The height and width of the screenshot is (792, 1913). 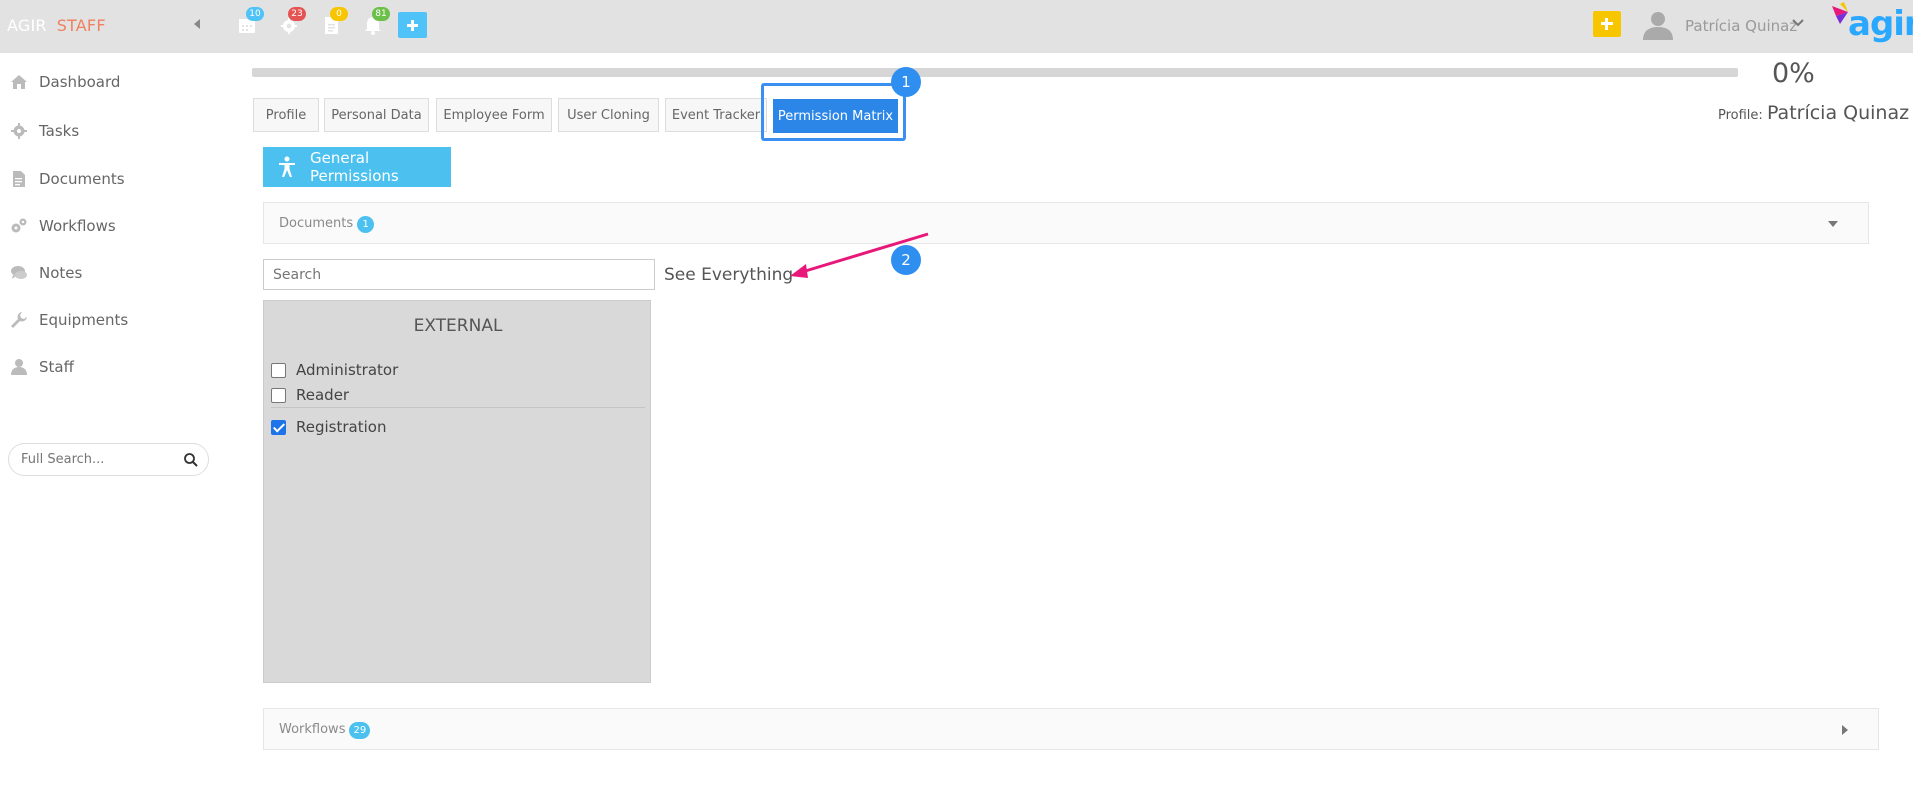 I want to click on permission-option-reader: Reader, so click(x=310, y=395).